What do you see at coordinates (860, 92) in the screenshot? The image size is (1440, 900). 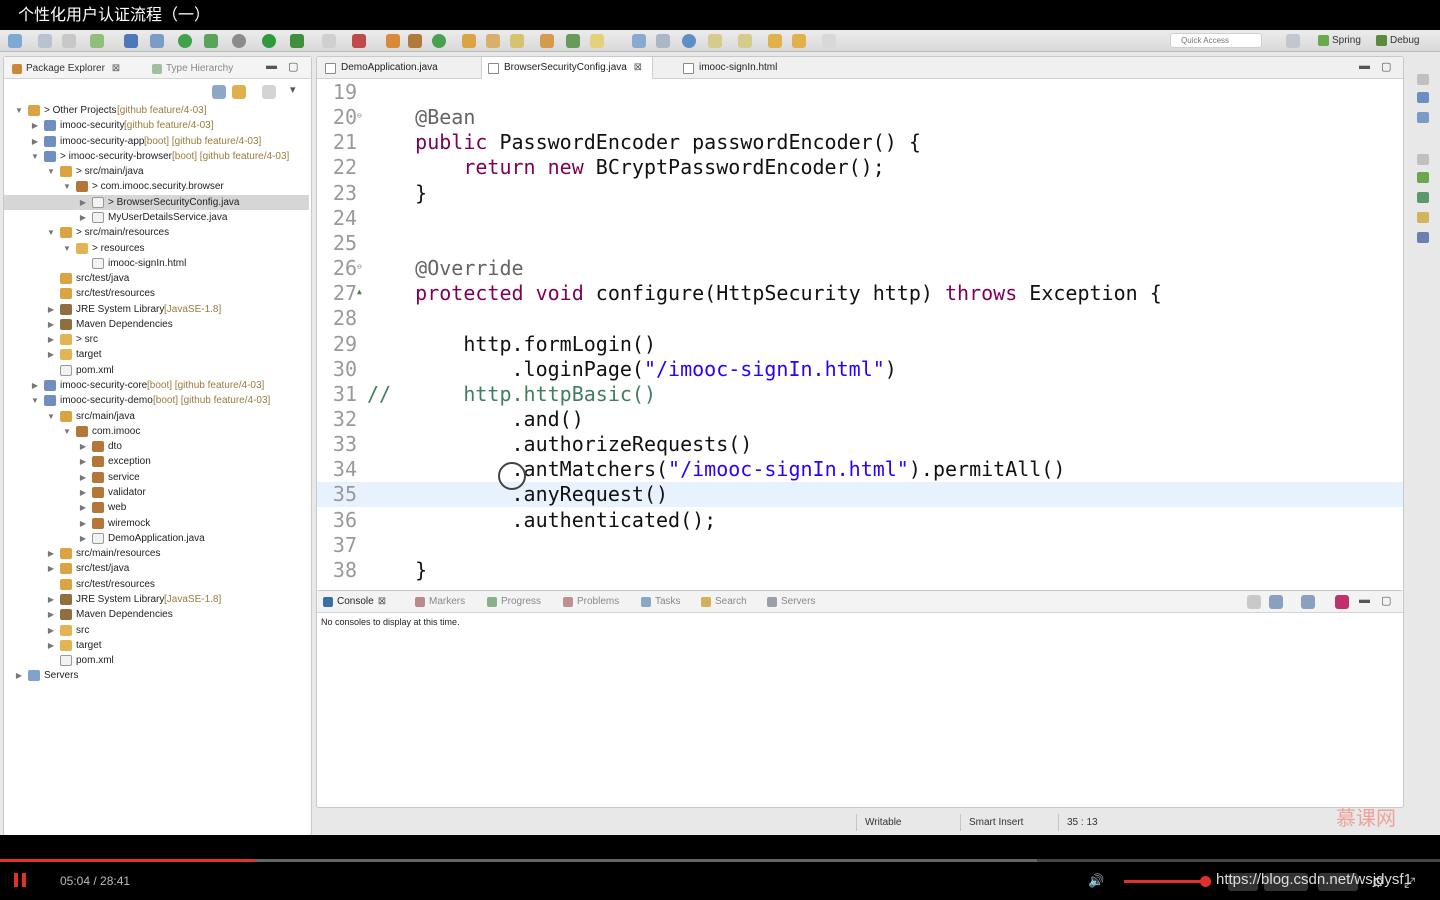 I see `code-line: 19` at bounding box center [860, 92].